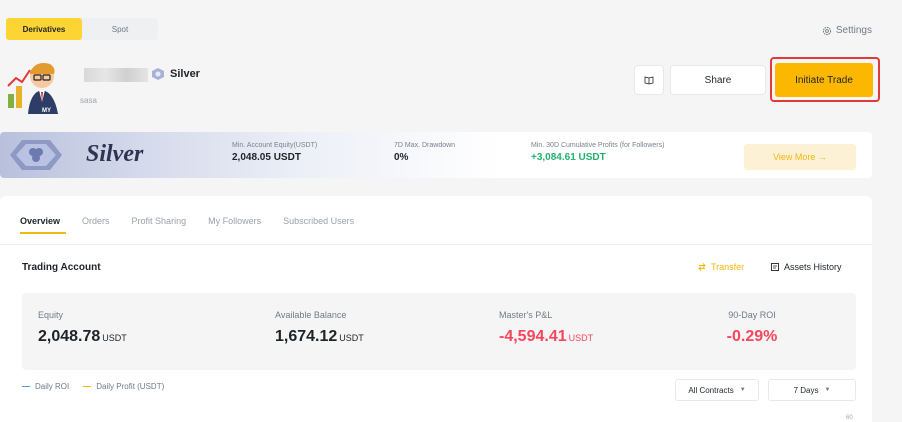 Image resolution: width=902 pixels, height=422 pixels. Describe the element at coordinates (158, 74) in the screenshot. I see `silver-badge-icon` at that location.